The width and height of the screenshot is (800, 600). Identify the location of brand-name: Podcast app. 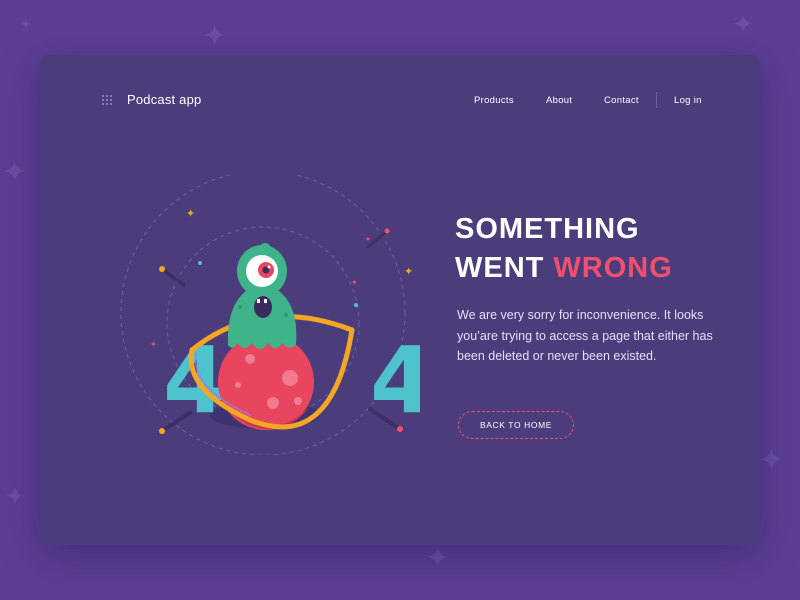
(164, 99).